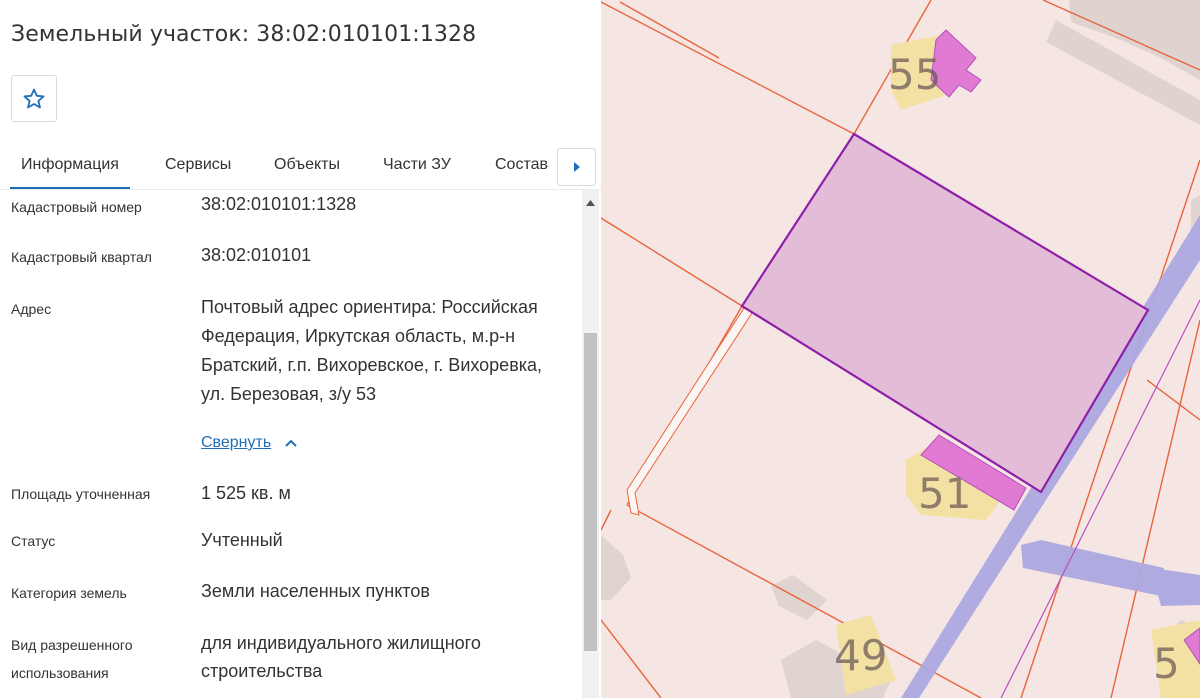 This screenshot has height=698, width=1200. I want to click on field-value-land-category: Земли населенных пунктов, so click(315, 591).